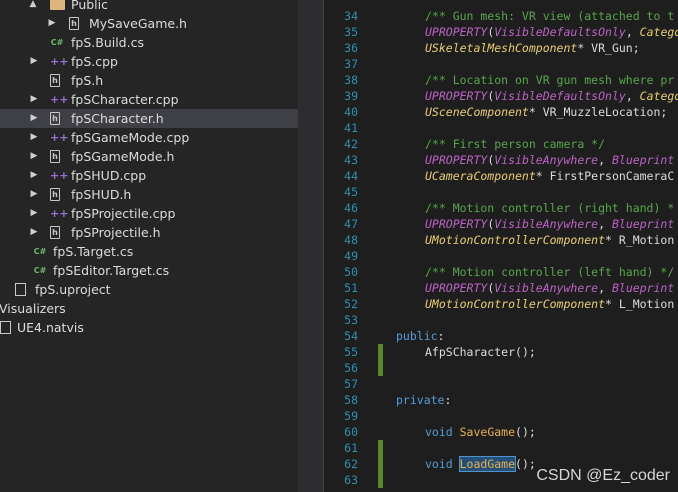 The image size is (678, 492). Describe the element at coordinates (351, 112) in the screenshot. I see `line-number: 40` at that location.